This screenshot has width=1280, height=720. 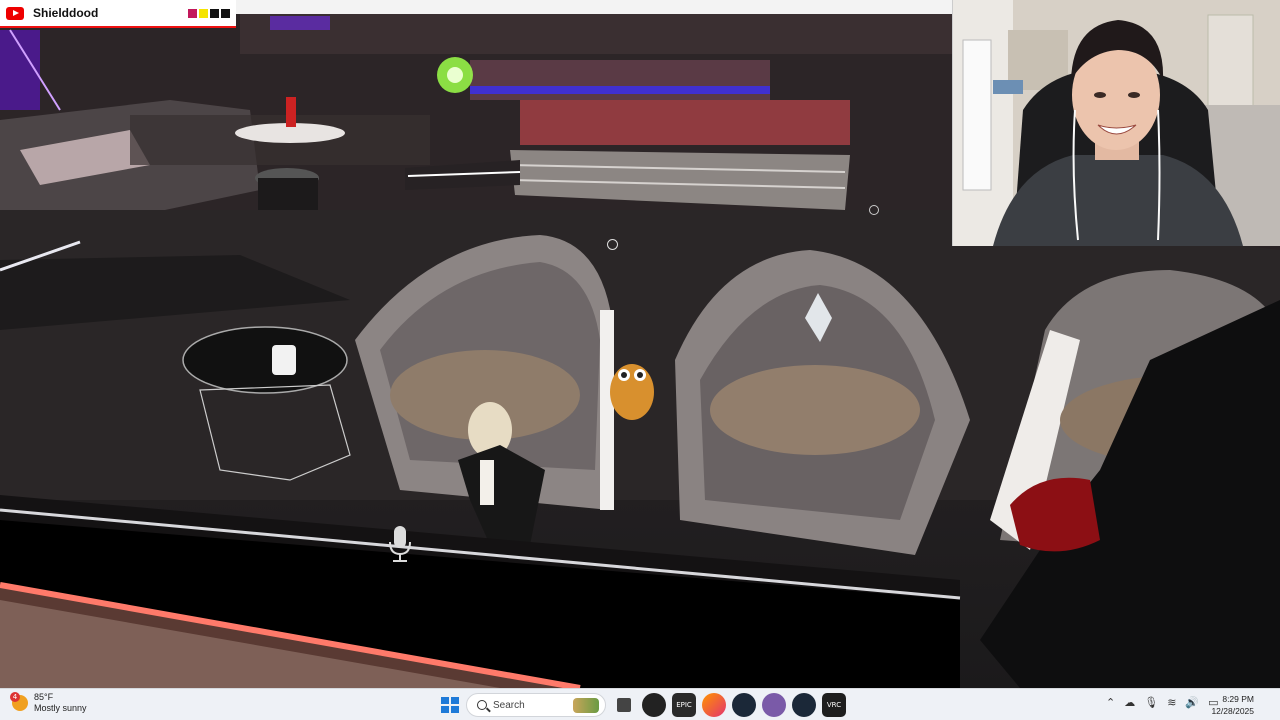 I want to click on start-icon, so click(x=449, y=705).